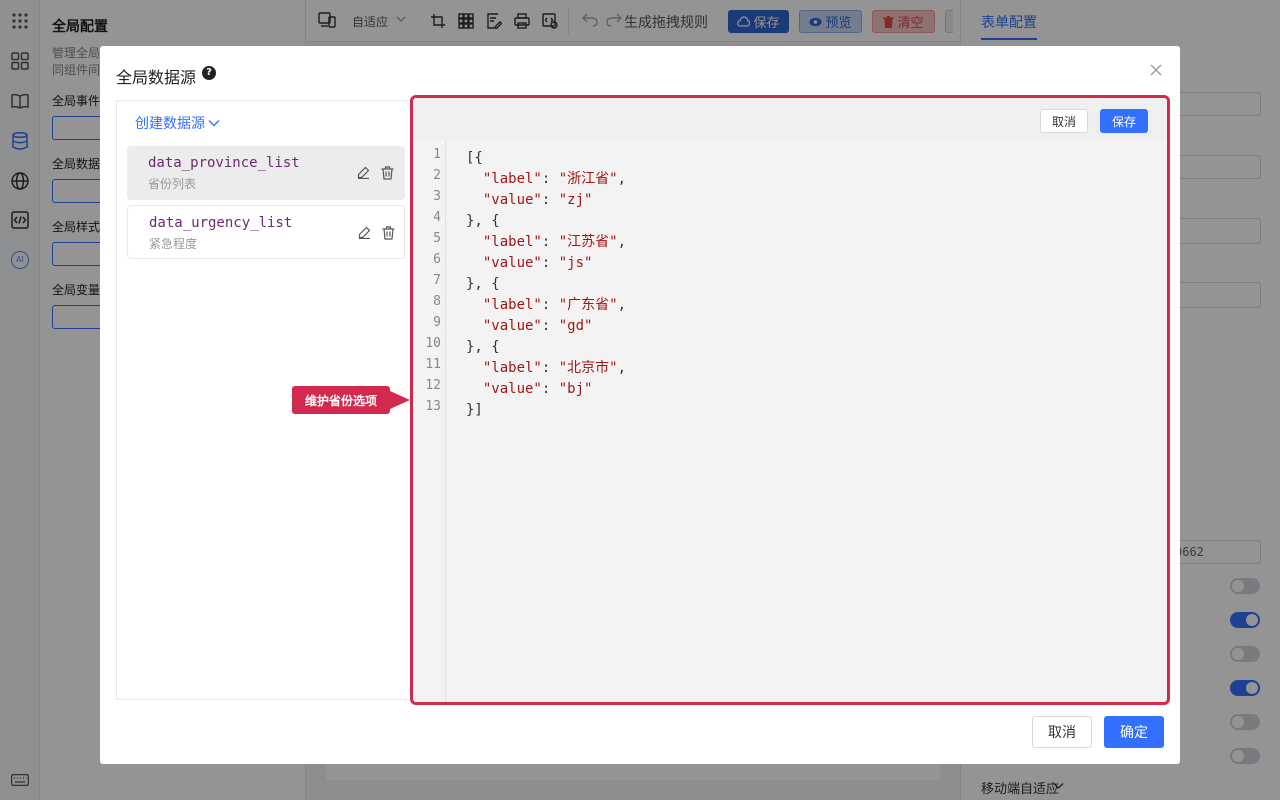  What do you see at coordinates (554, 368) in the screenshot?
I see `code-line: "label": "北京市",` at bounding box center [554, 368].